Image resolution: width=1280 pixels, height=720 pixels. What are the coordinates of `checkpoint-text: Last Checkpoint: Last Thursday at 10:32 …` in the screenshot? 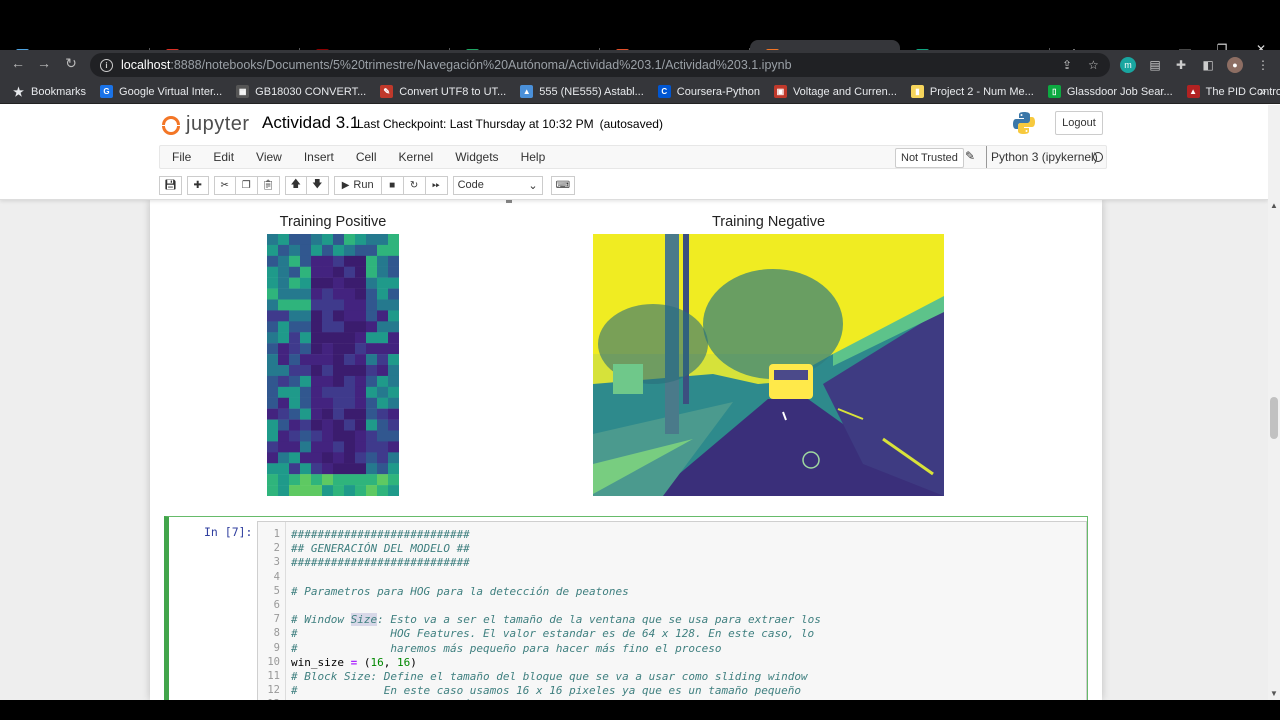 It's located at (475, 124).